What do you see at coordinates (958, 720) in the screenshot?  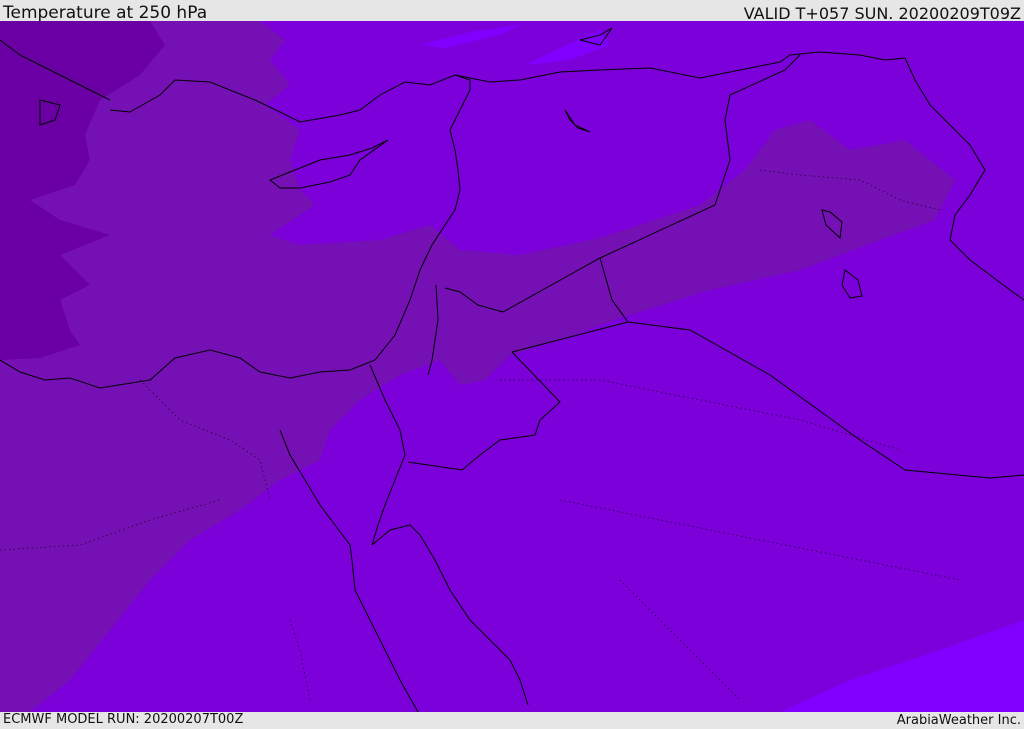 I see `credit: ArabiaWeather Inc.` at bounding box center [958, 720].